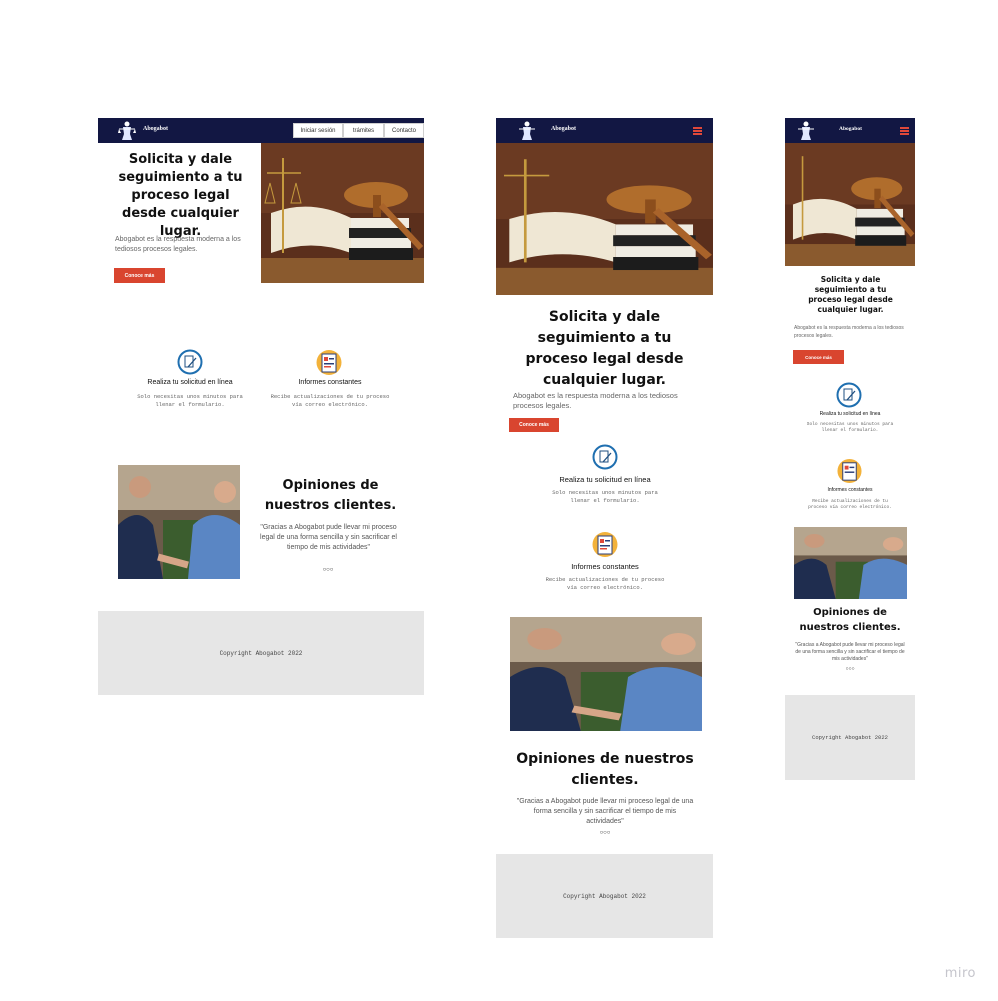 Image resolution: width=998 pixels, height=1001 pixels. Describe the element at coordinates (363, 130) in the screenshot. I see `nav-tramites-button: trámites` at that location.